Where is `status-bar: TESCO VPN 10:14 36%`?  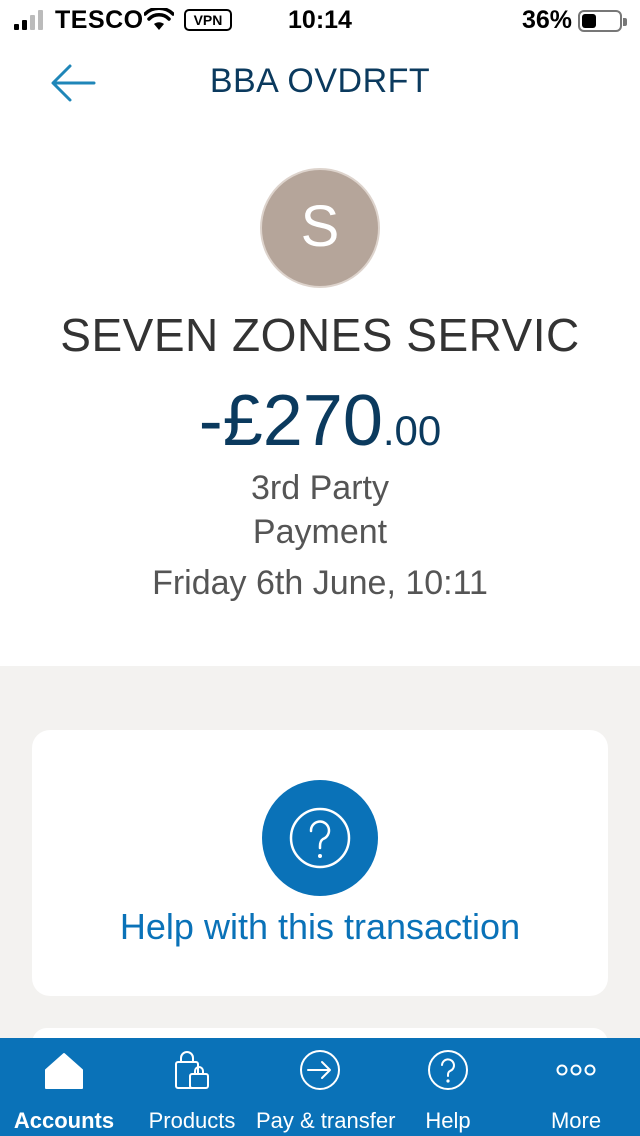 status-bar: TESCO VPN 10:14 36% is located at coordinates (320, 20).